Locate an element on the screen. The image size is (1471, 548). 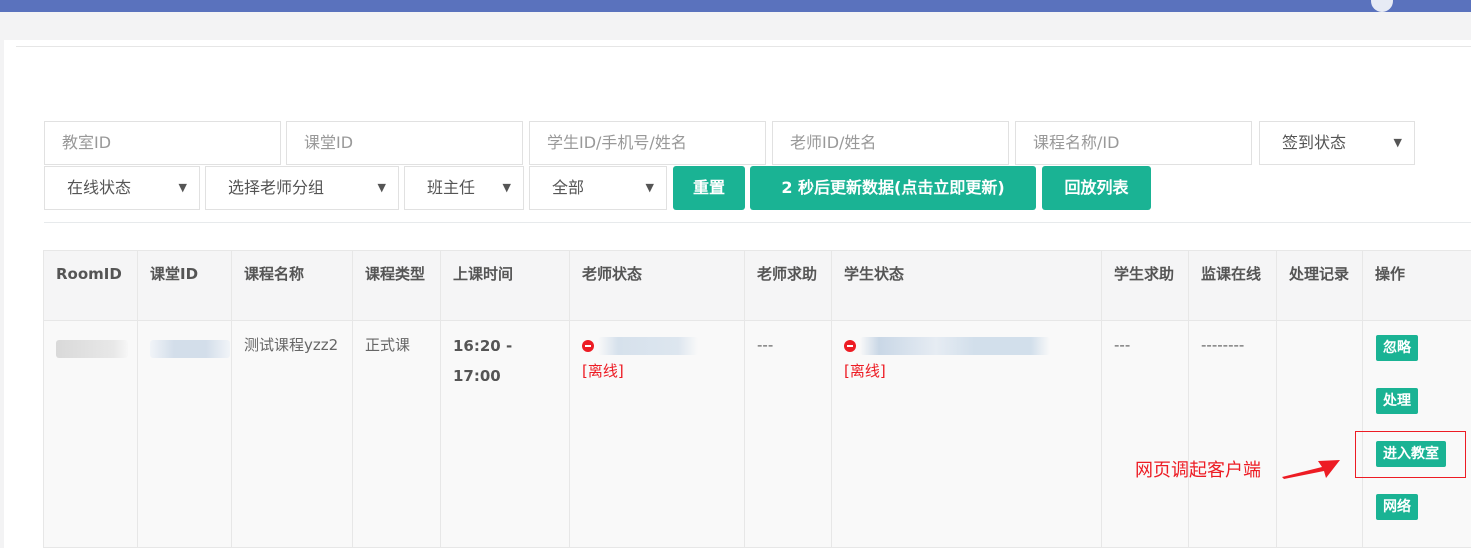
scope-value: 全部 is located at coordinates (568, 187).